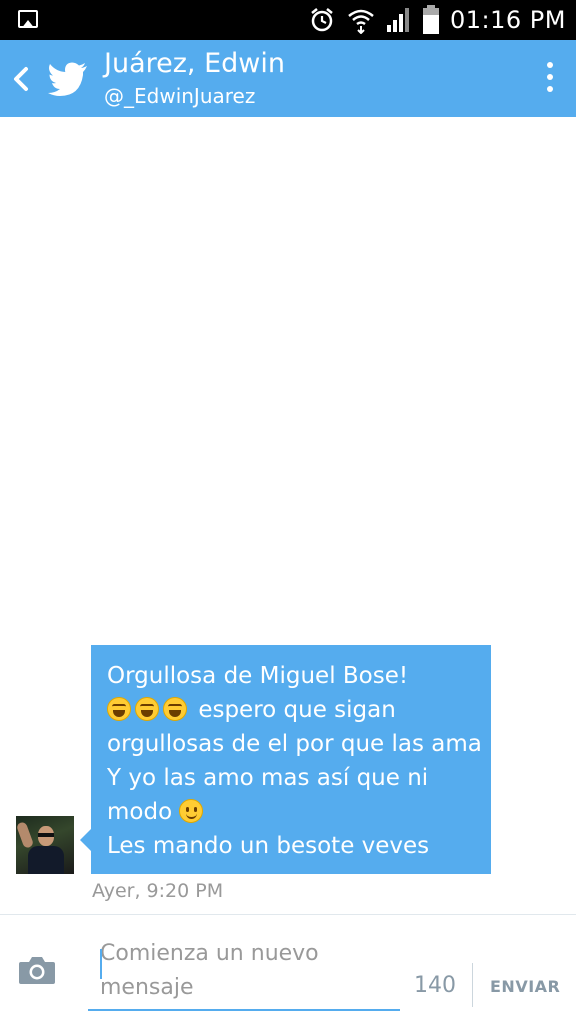 The image size is (576, 1024). Describe the element at coordinates (288, 20) in the screenshot. I see `status-bar: 01:16 PM` at that location.